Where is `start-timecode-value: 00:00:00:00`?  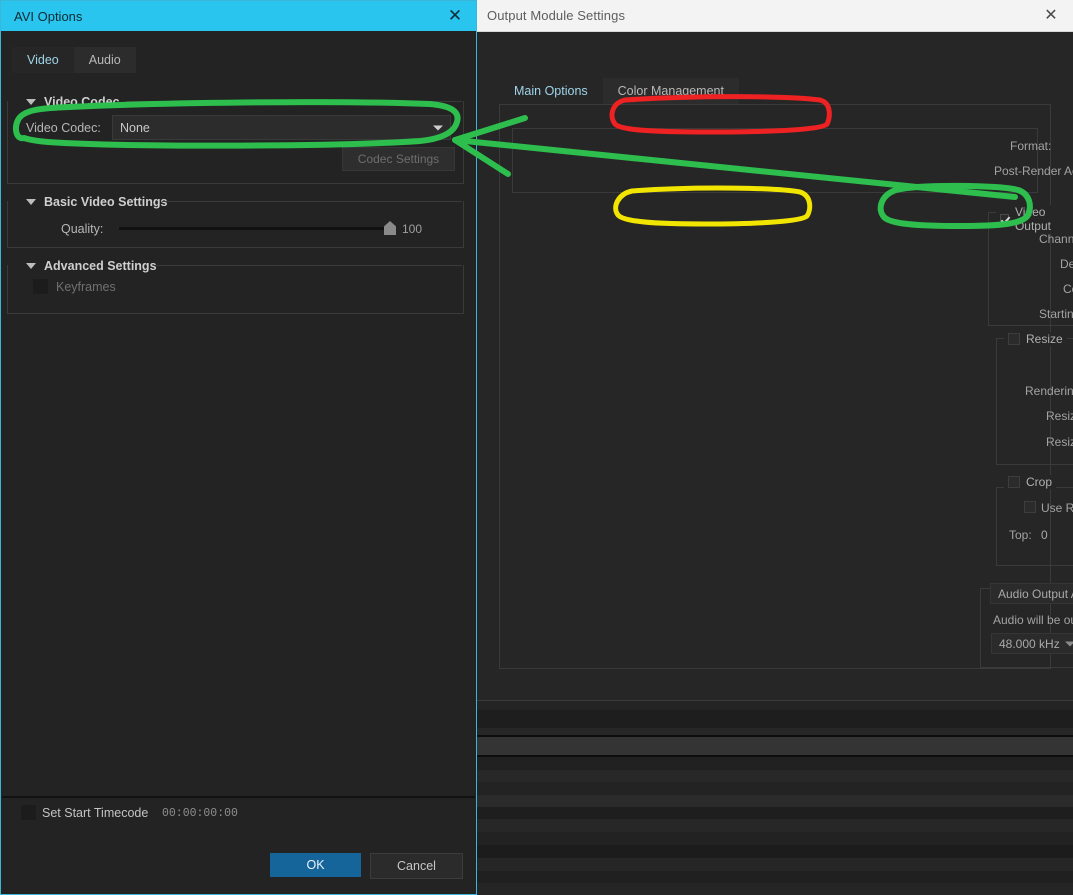 start-timecode-value: 00:00:00:00 is located at coordinates (200, 813).